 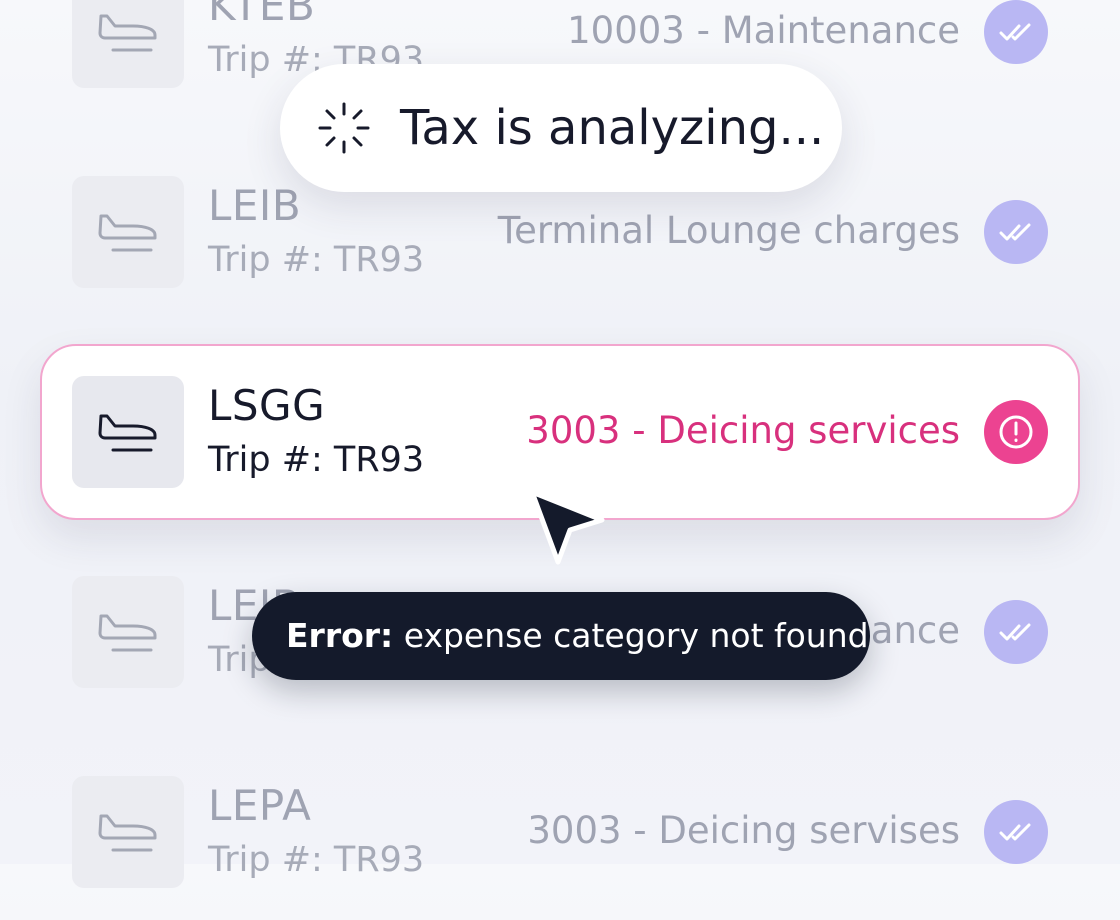 What do you see at coordinates (763, 30) in the screenshot?
I see `expense-category: 10003 - Maintenance` at bounding box center [763, 30].